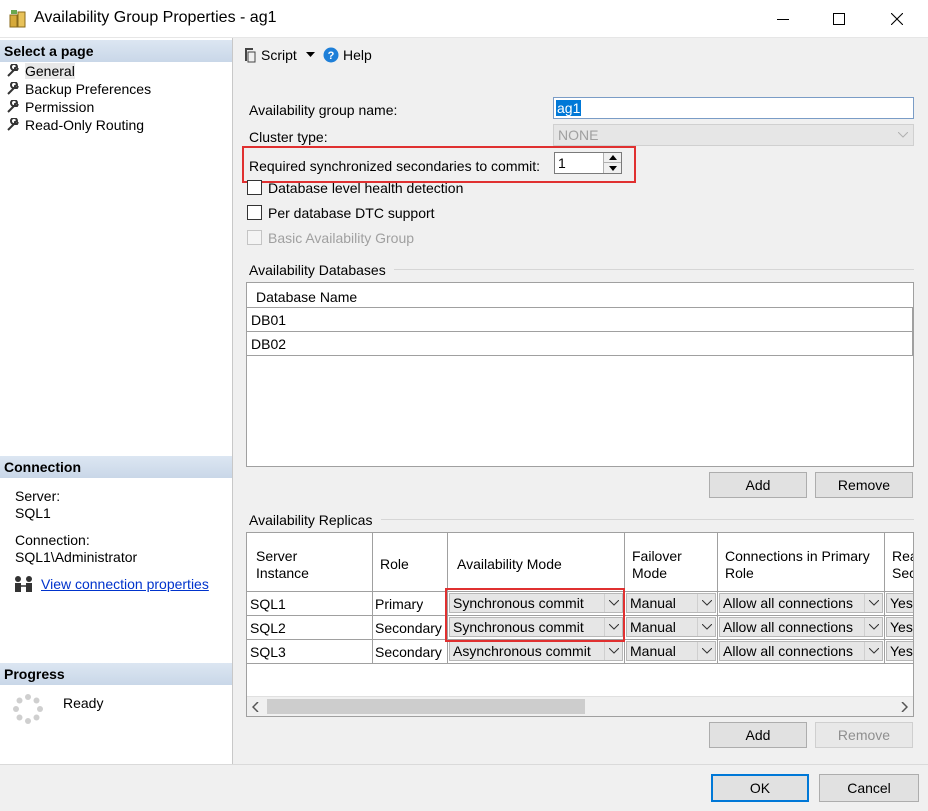  I want to click on ag-name-input: ag1, so click(733, 108).